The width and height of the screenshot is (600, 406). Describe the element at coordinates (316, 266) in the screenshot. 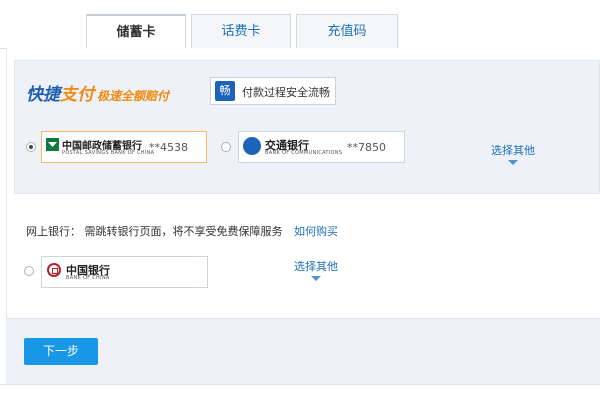

I see `choose-other-netbank-label: 选择其他` at that location.